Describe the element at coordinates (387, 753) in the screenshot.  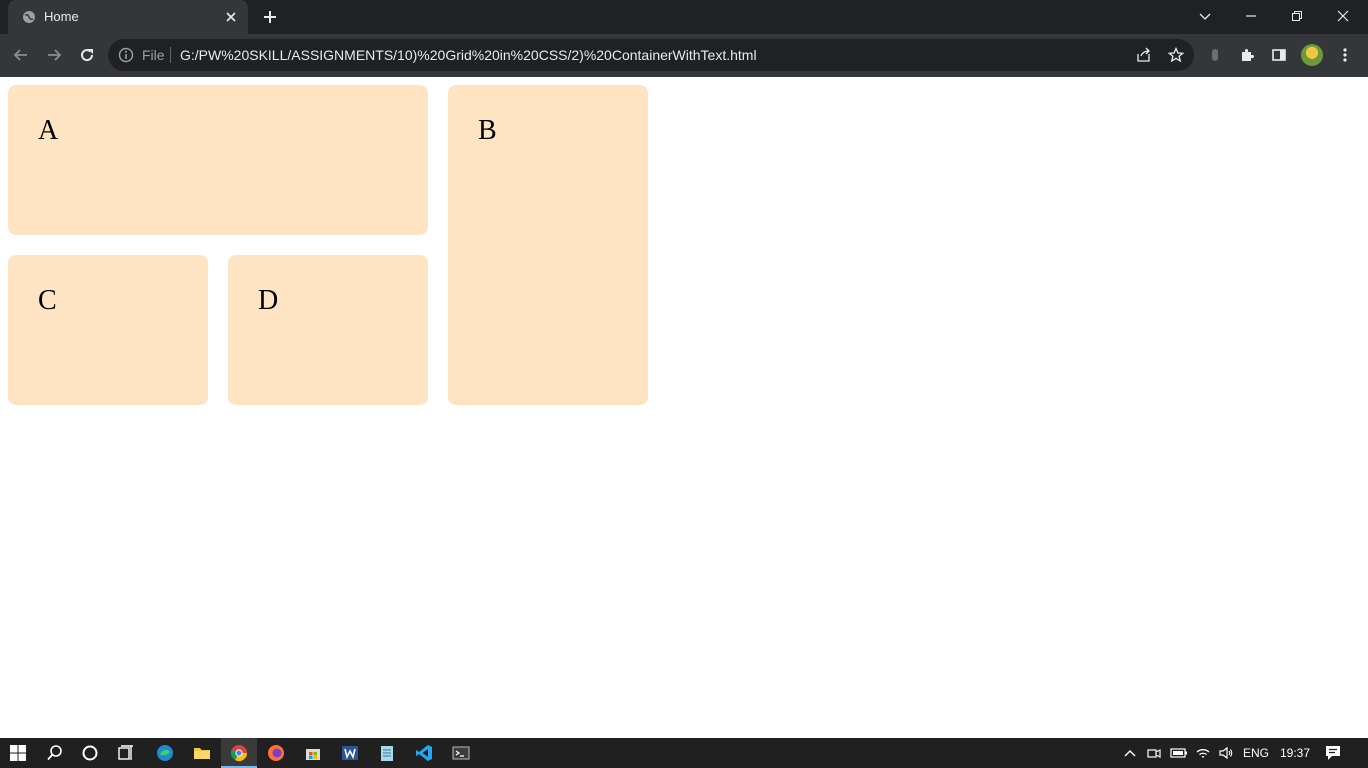
I see `notepad-icon` at that location.